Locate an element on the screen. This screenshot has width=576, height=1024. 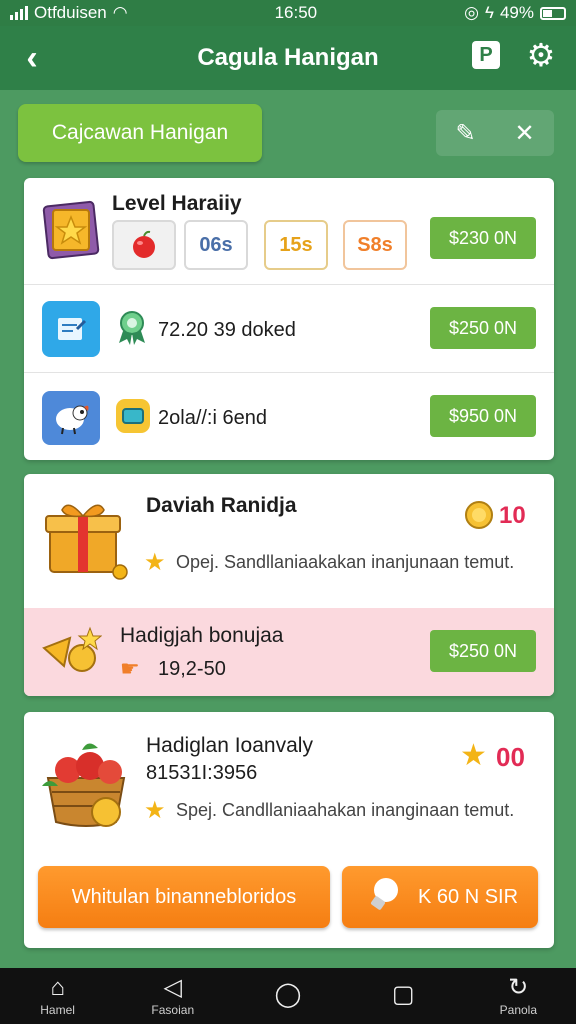
note-icon is located at coordinates (71, 329).